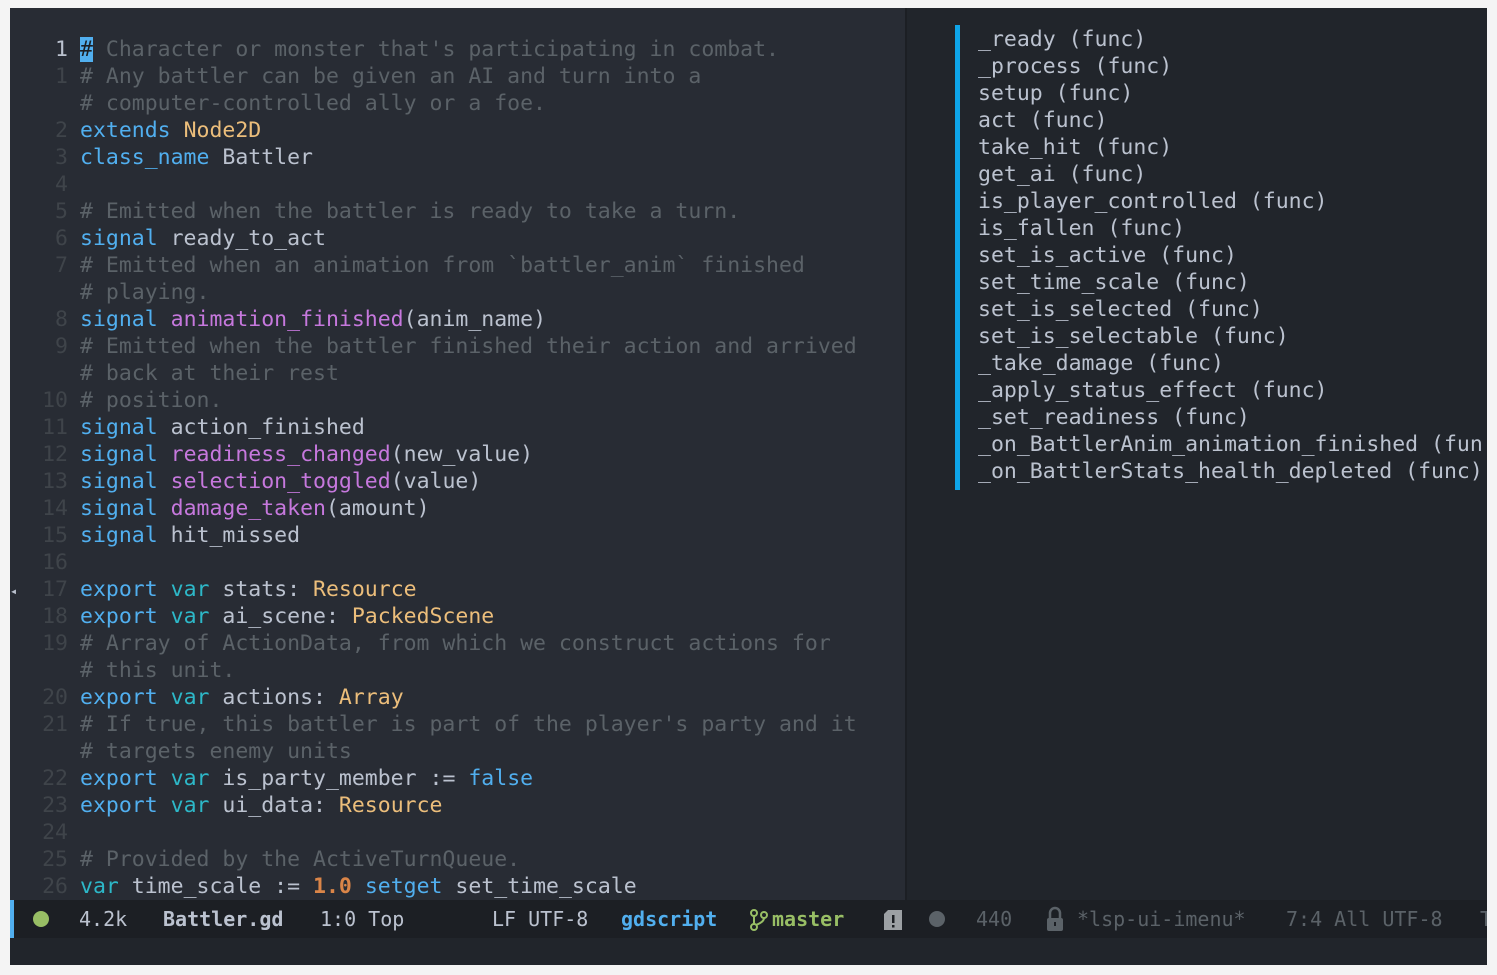 The width and height of the screenshot is (1497, 975). I want to click on buffer-filename: Battler.gd, so click(223, 919).